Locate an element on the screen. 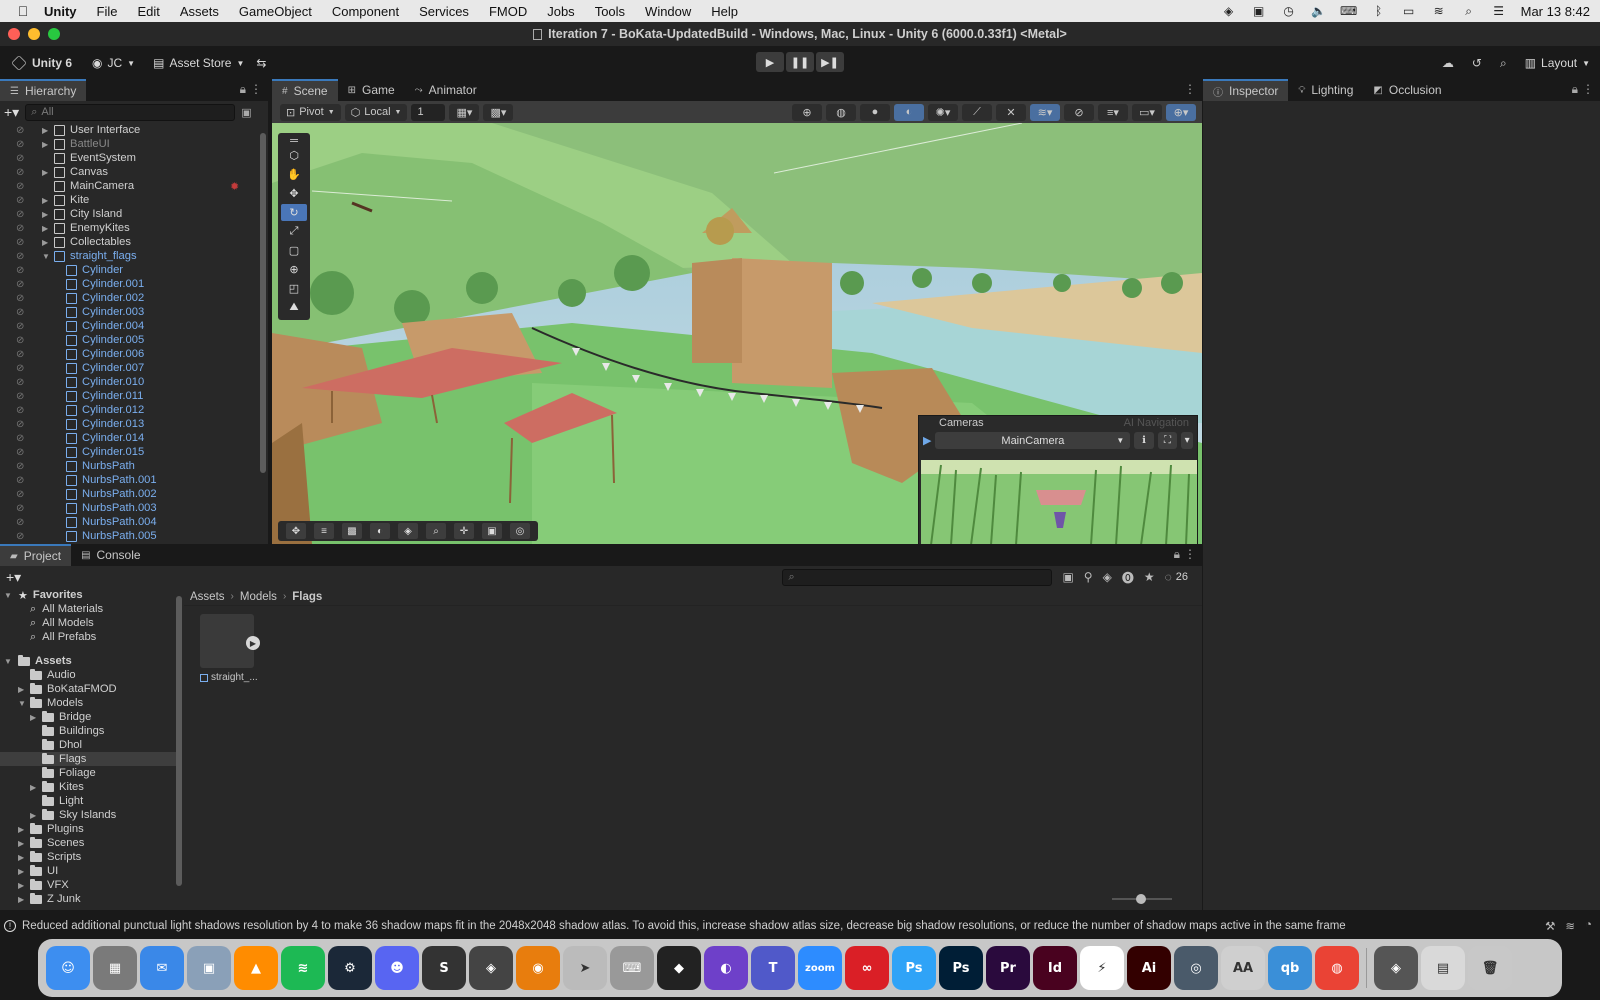  2d-toggle: ⟋ is located at coordinates (977, 112).